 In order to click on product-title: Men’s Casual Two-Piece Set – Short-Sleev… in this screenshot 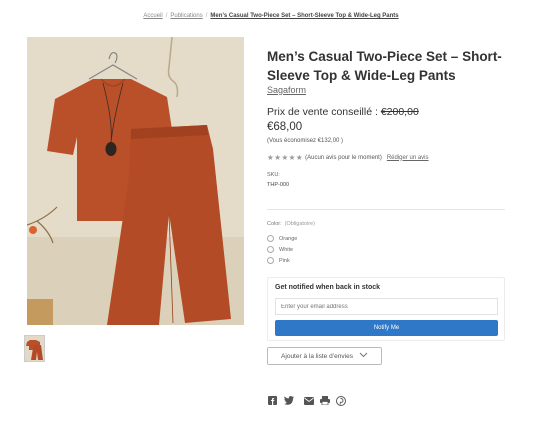, I will do `click(384, 66)`.